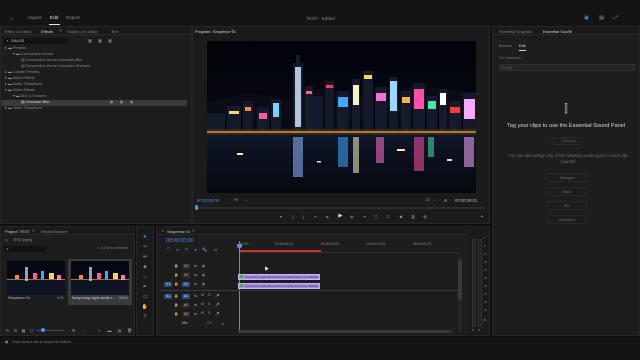  I want to click on project-search: ⌕, so click(25, 249).